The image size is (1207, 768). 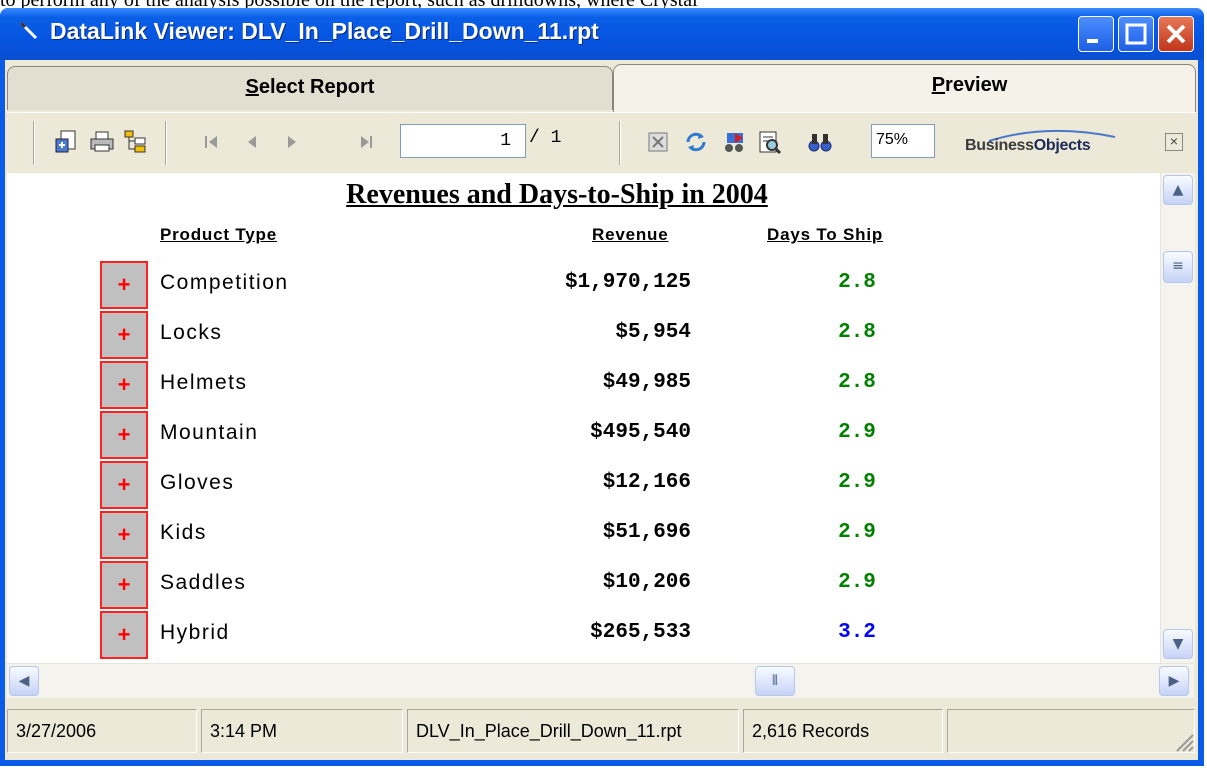 What do you see at coordinates (1178, 190) in the screenshot?
I see `scroll-up-button: ▲` at bounding box center [1178, 190].